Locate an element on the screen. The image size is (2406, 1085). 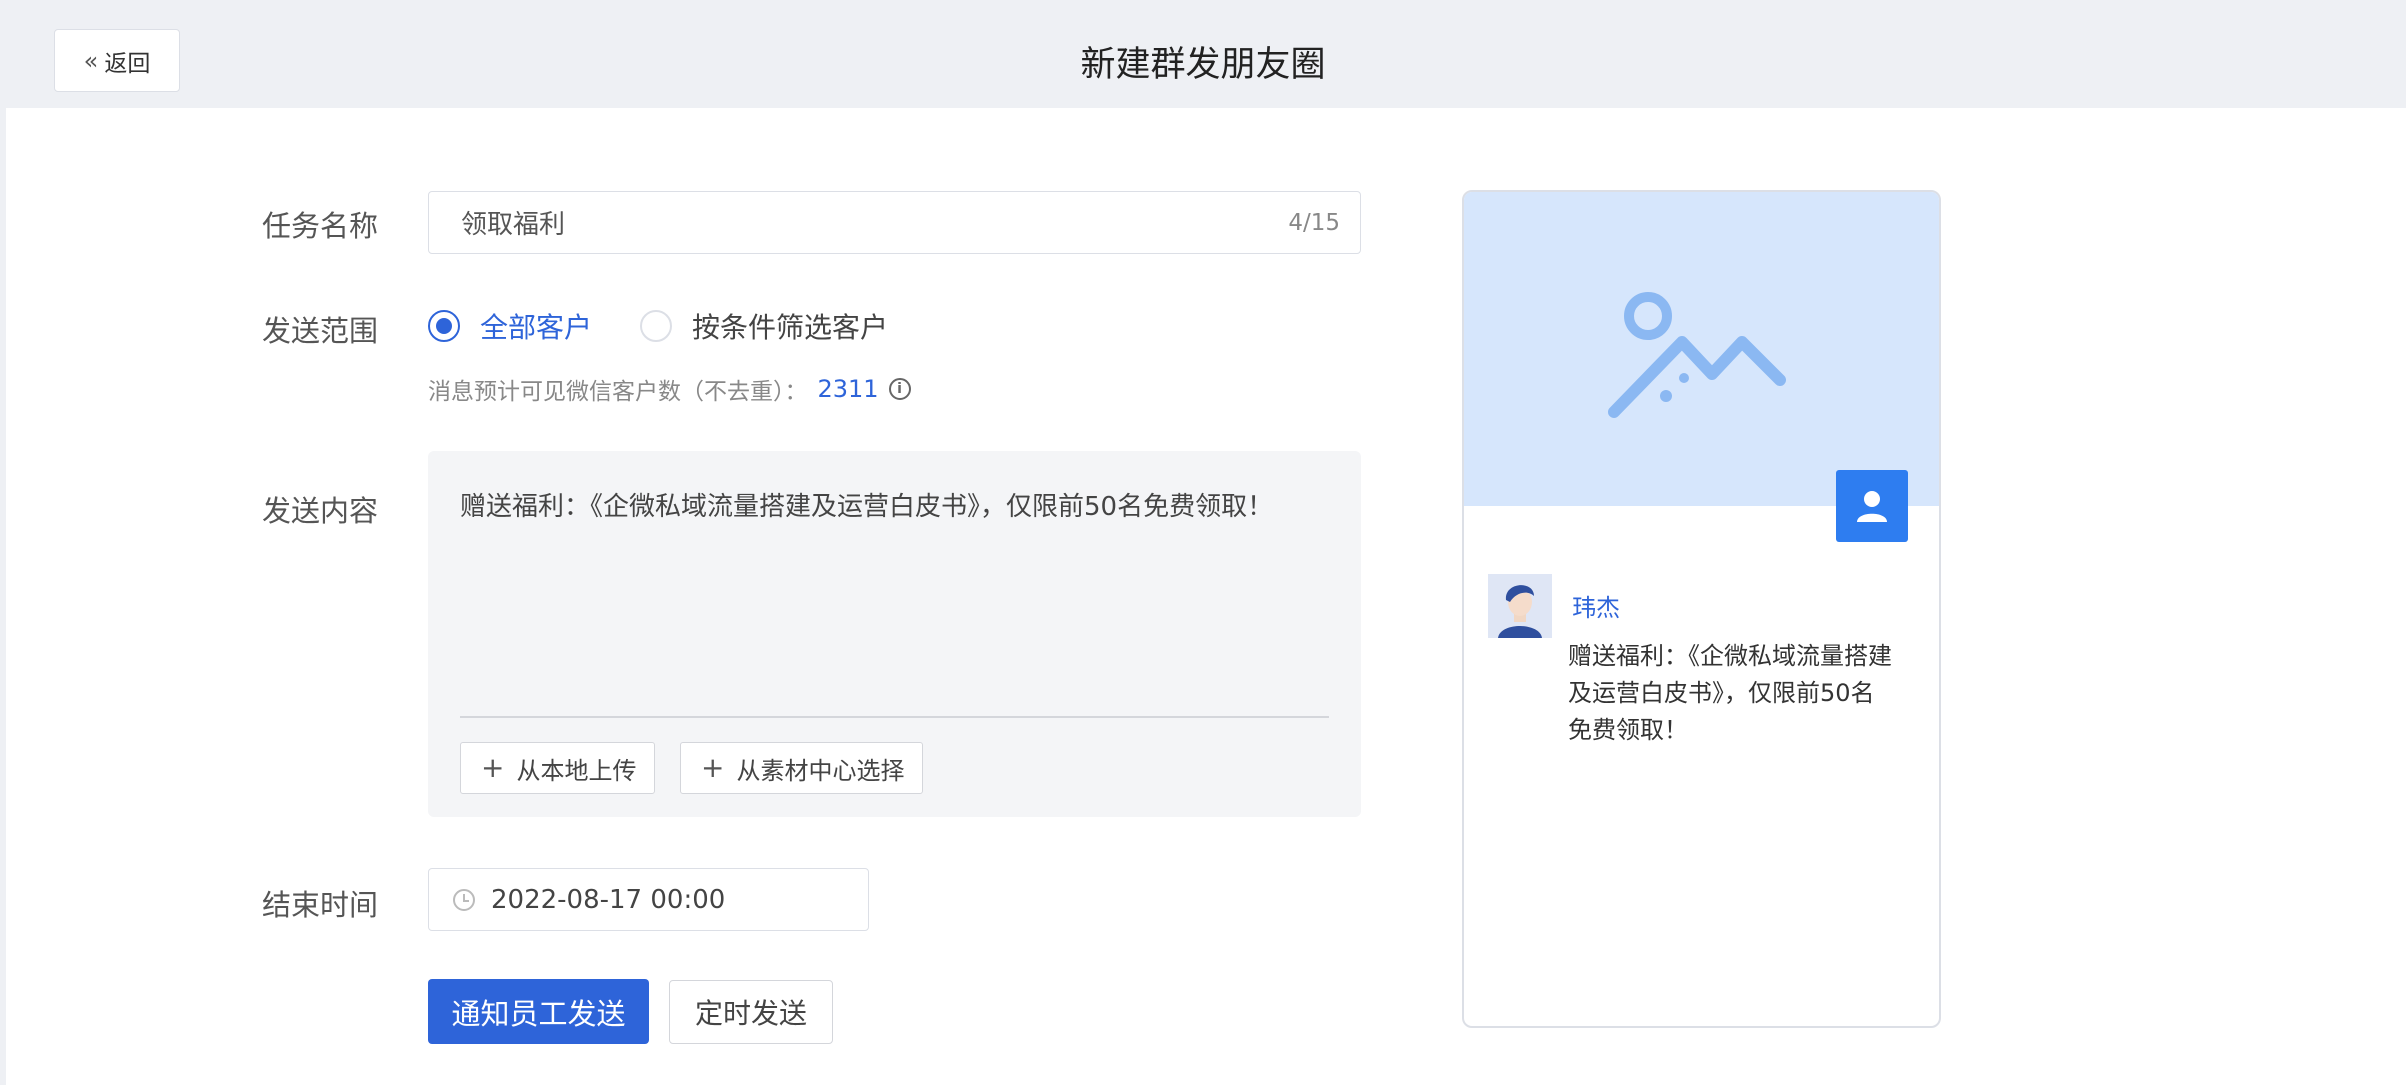
upload-local-button: + 从本地上传 is located at coordinates (558, 768).